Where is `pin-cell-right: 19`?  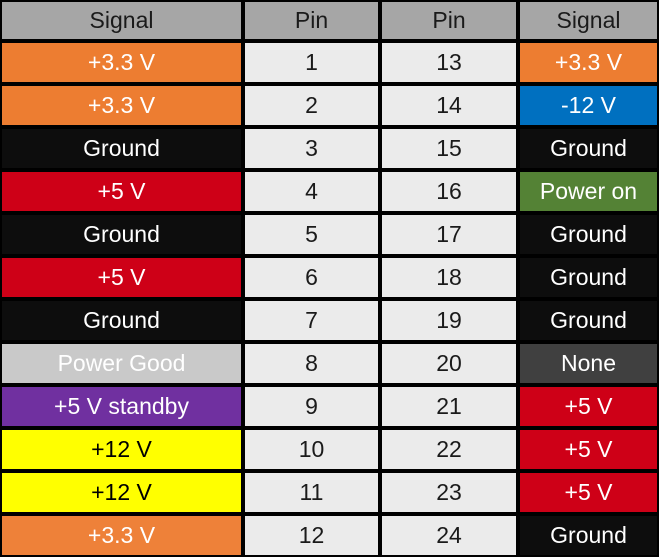 pin-cell-right: 19 is located at coordinates (449, 320).